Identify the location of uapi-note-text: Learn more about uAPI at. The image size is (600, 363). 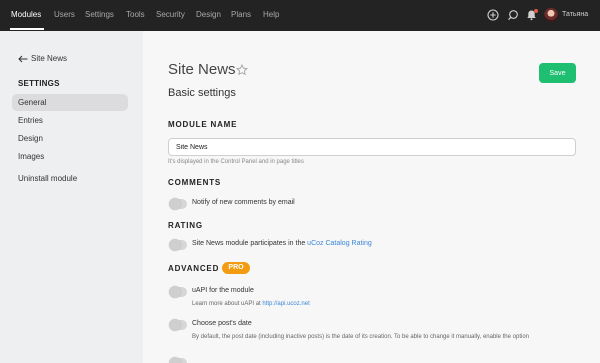
(227, 304).